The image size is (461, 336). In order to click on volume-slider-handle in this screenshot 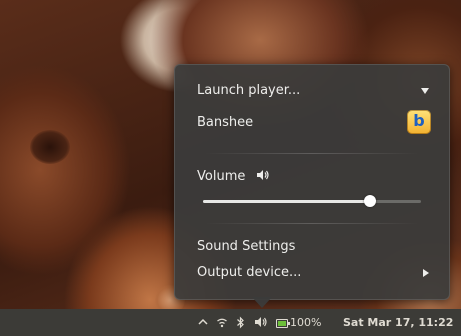, I will do `click(369, 201)`.